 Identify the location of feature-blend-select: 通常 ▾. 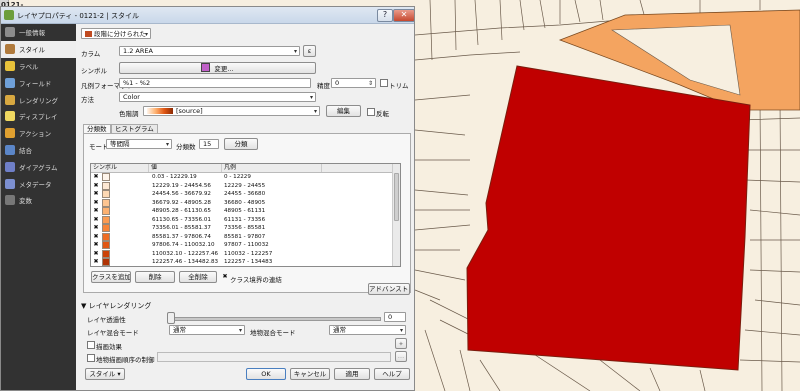
(367, 330).